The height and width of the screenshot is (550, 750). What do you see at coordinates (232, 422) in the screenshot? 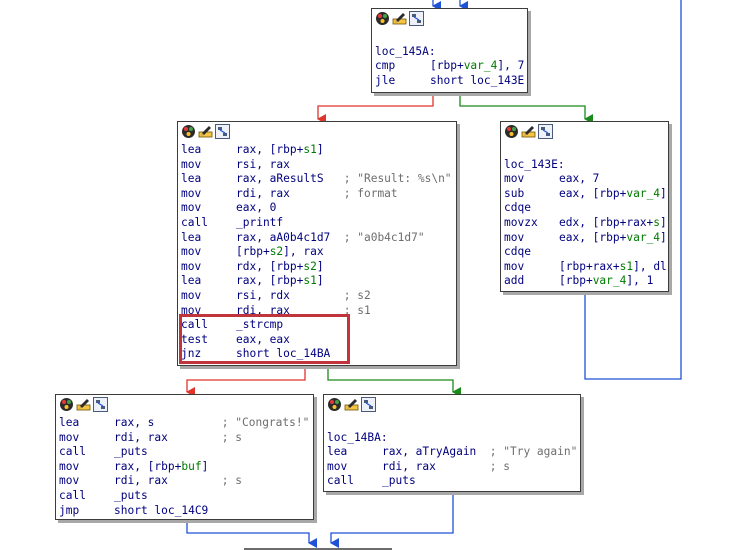
I see `comment: ; "Congrats!"` at bounding box center [232, 422].